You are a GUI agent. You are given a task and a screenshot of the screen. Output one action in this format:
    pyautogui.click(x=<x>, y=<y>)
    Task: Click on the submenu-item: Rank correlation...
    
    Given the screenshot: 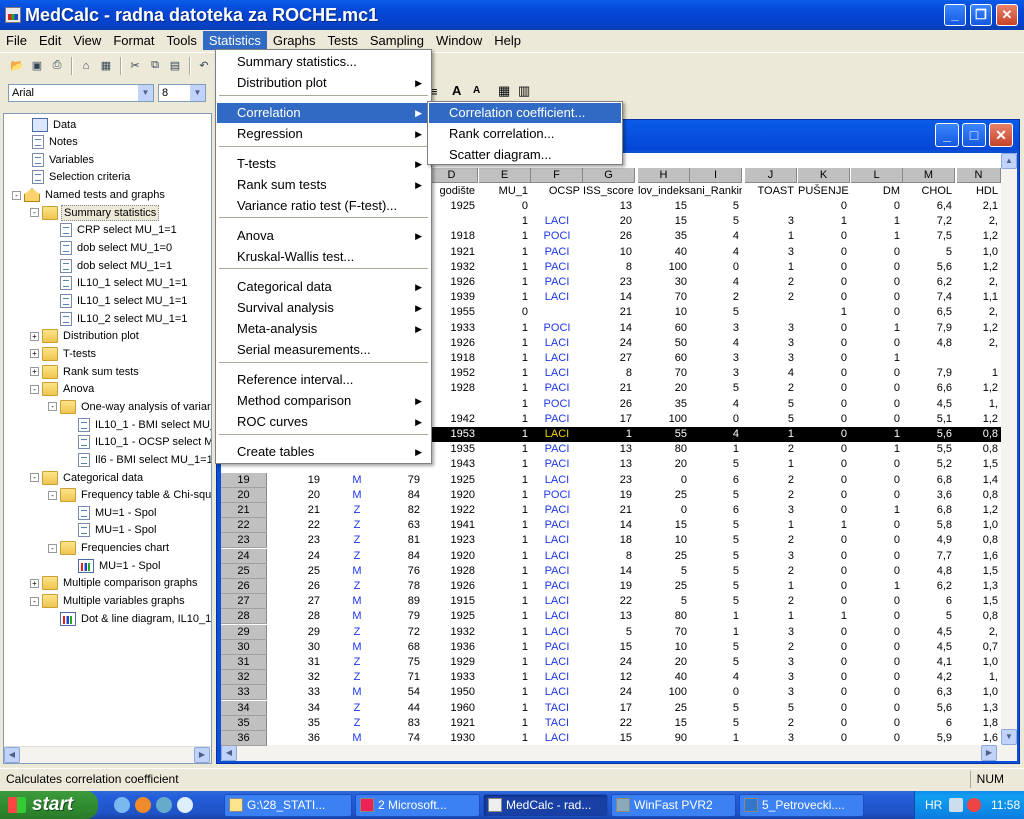 What is the action you would take?
    pyautogui.click(x=525, y=134)
    